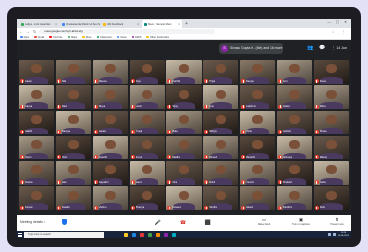 Image resolution: width=368 pixels, height=252 pixels. Describe the element at coordinates (20, 234) in the screenshot. I see `windows-start-icon` at that location.